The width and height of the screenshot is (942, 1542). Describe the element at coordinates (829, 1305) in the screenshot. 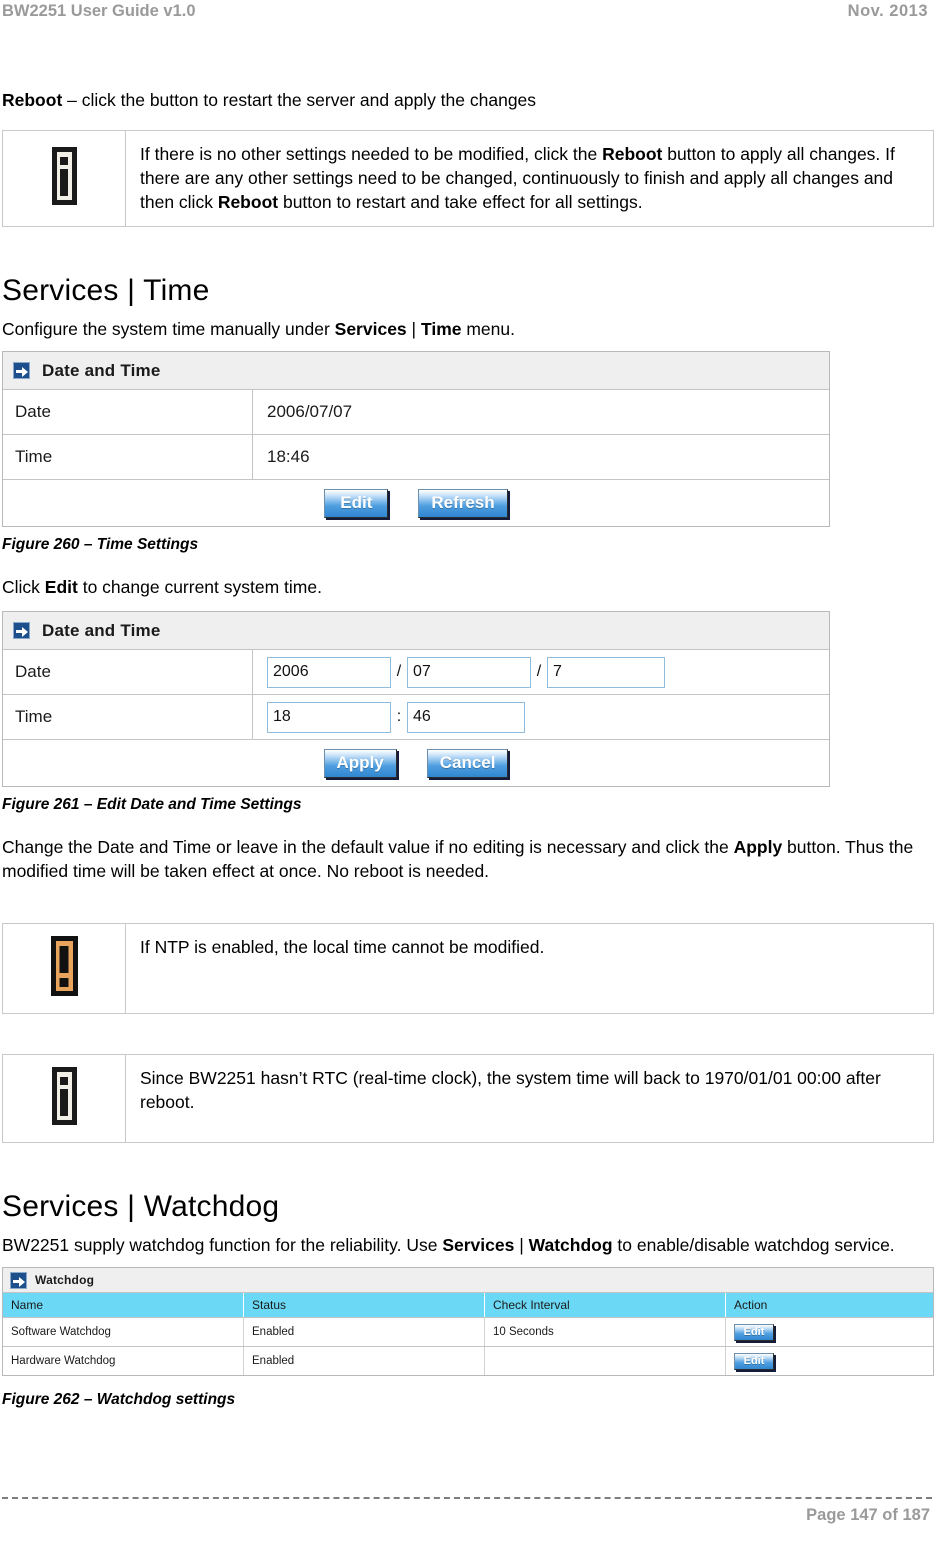

I see `column-header-action: Action` at that location.